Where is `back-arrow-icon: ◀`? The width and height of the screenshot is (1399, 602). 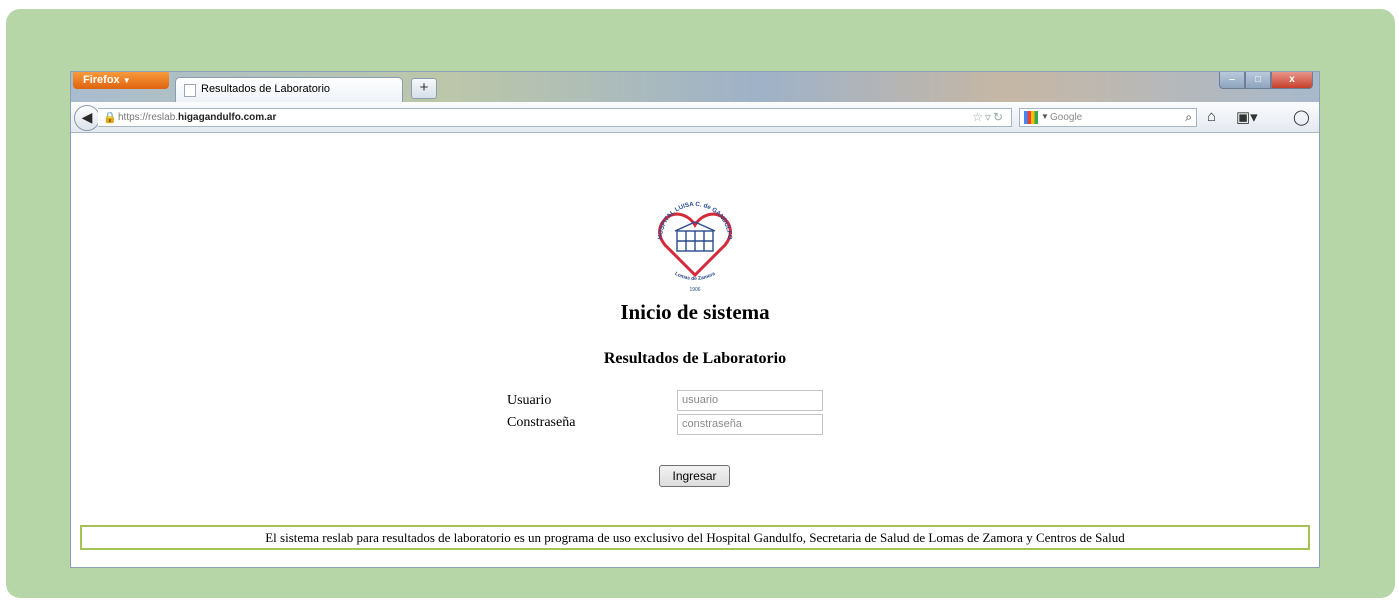
back-arrow-icon: ◀ is located at coordinates (87, 118).